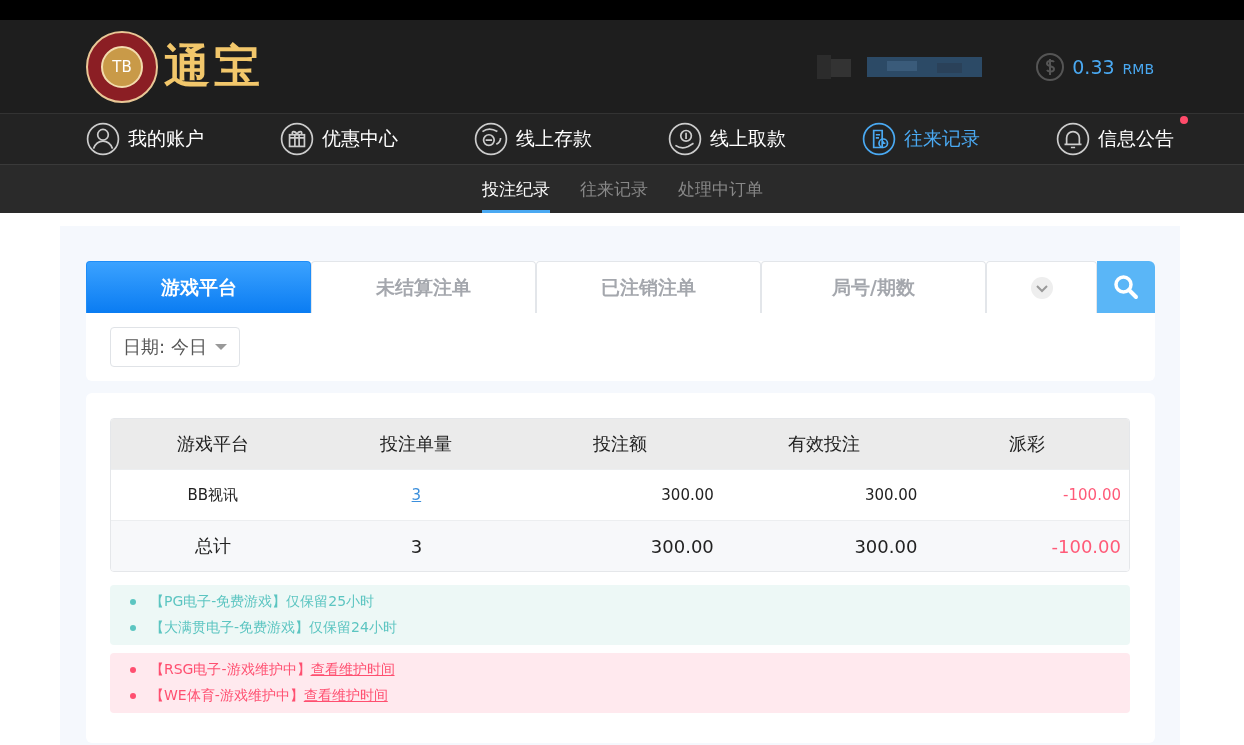 The image size is (1244, 745). Describe the element at coordinates (1027, 444) in the screenshot. I see `column-header: 派彩` at that location.